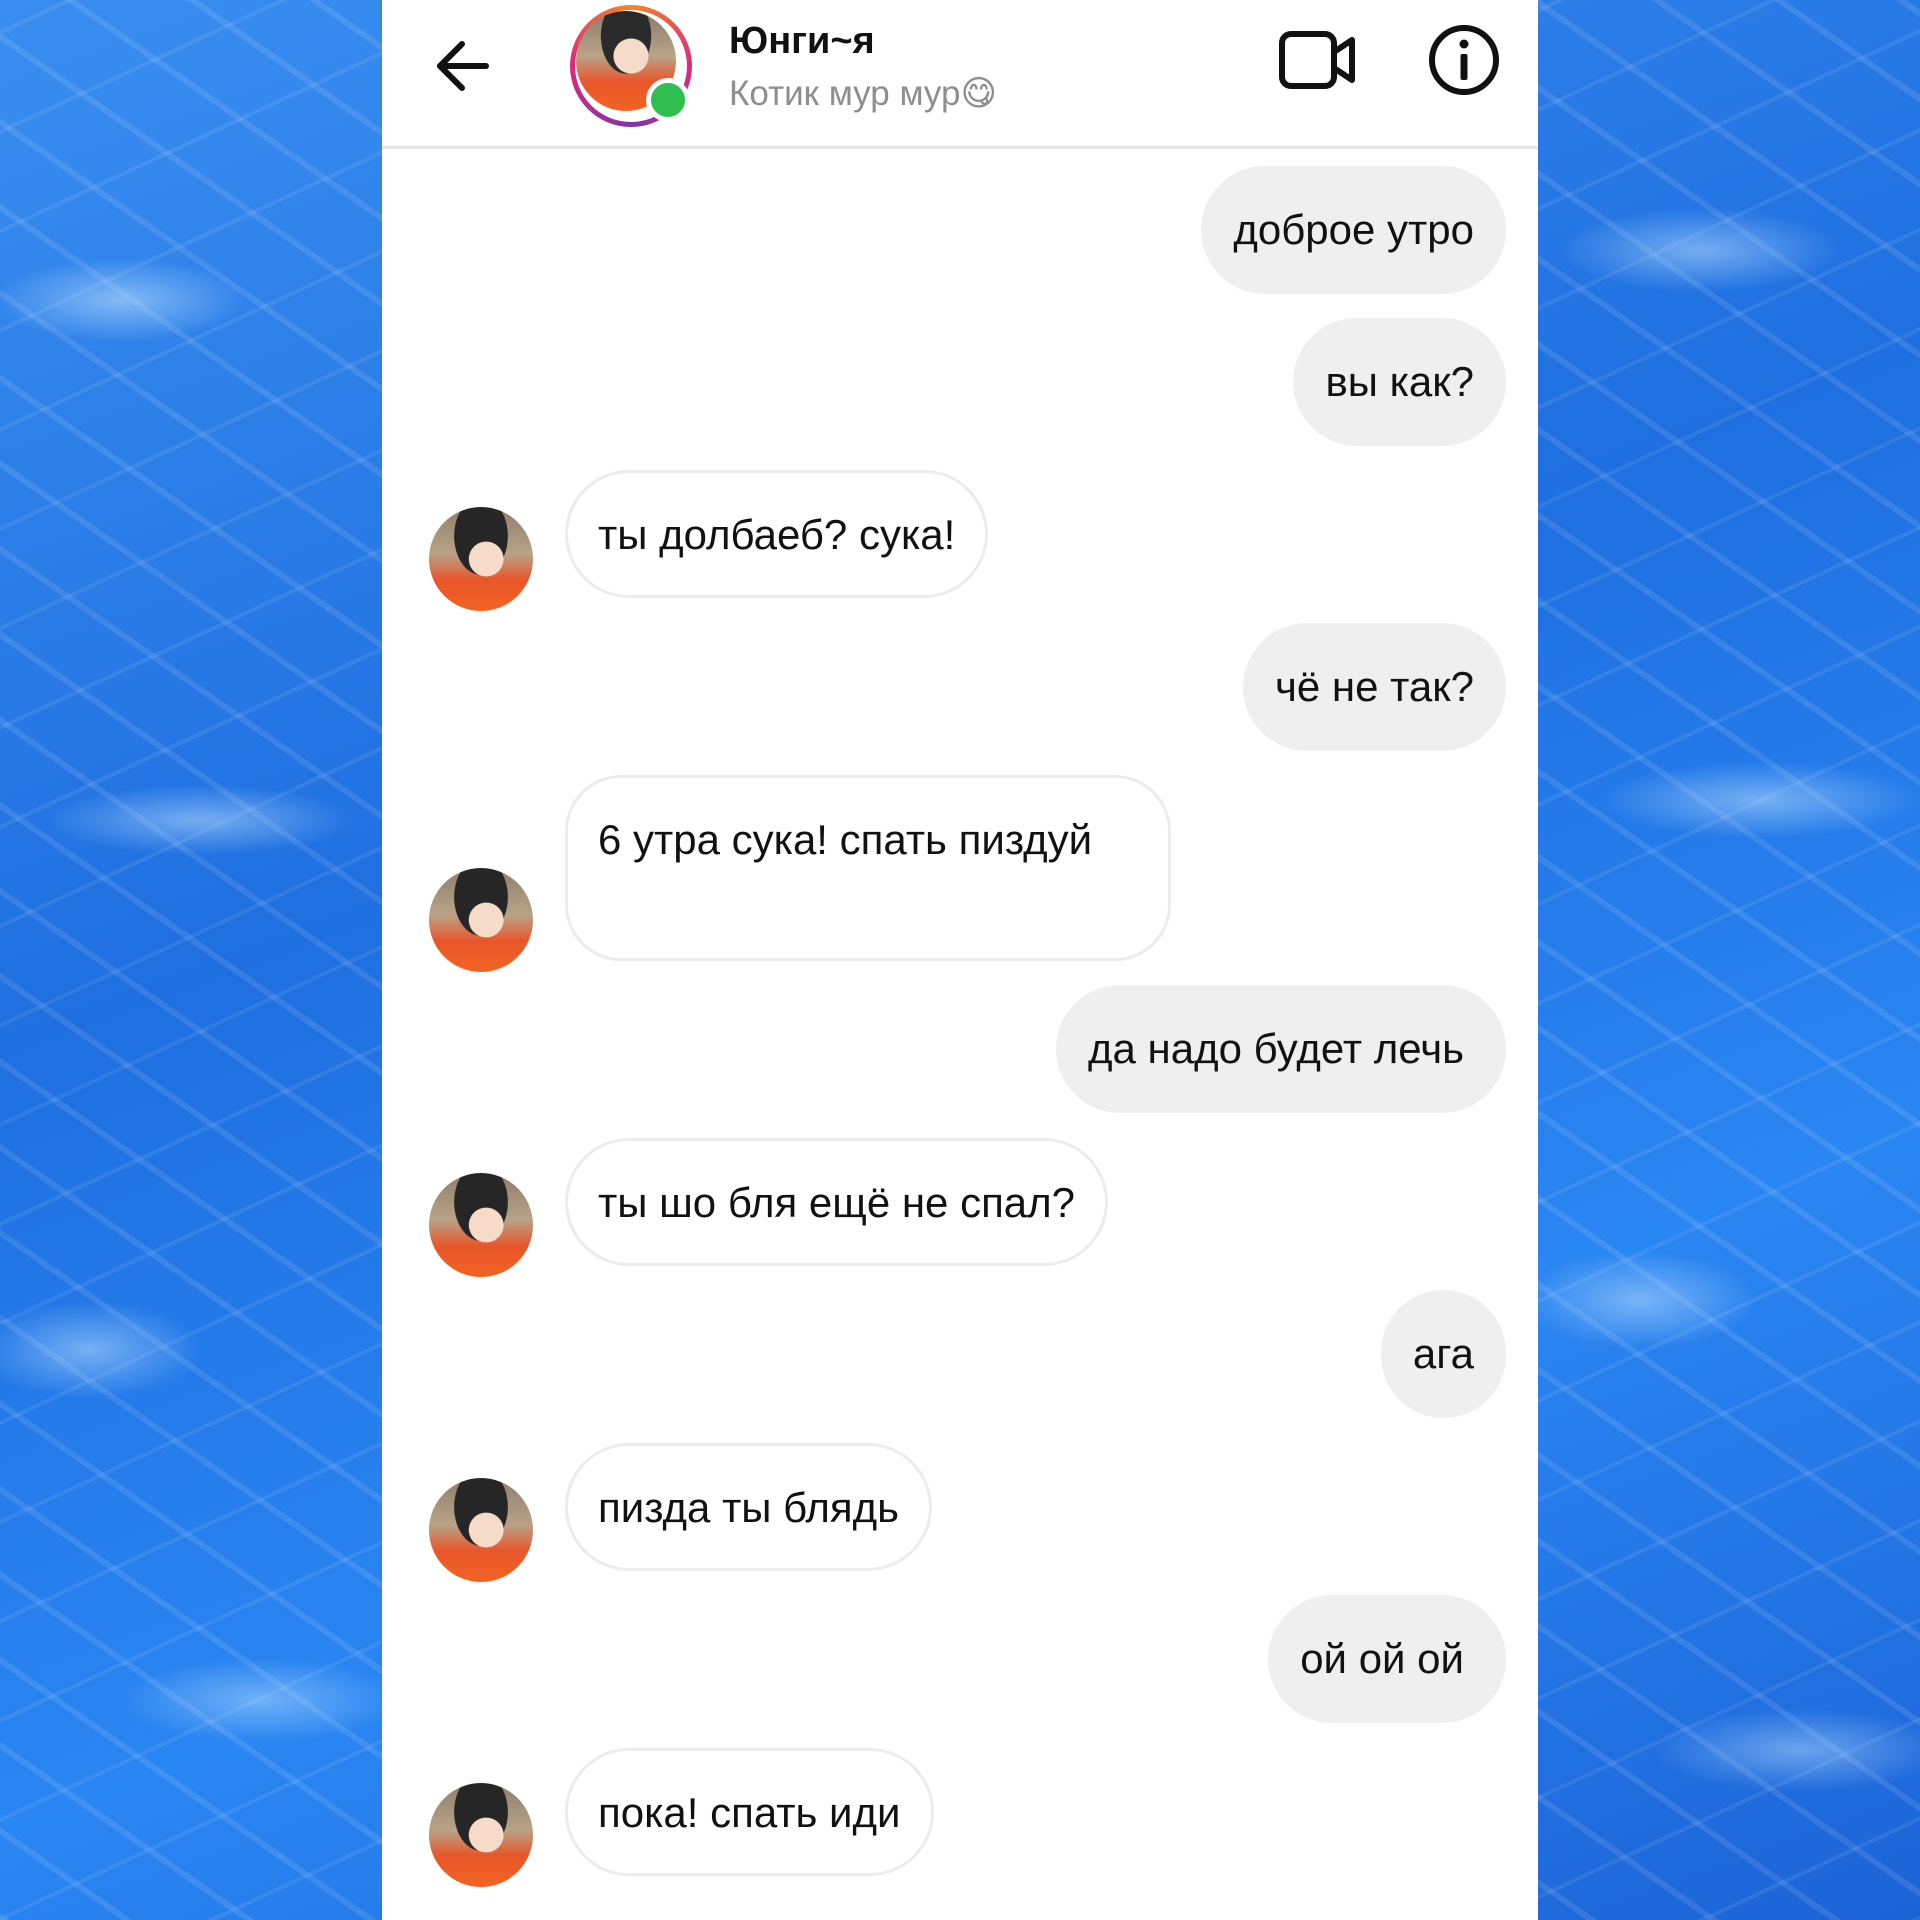 The image size is (1920, 1920). What do you see at coordinates (1374, 687) in the screenshot?
I see `message-outgoing: чё не так?` at bounding box center [1374, 687].